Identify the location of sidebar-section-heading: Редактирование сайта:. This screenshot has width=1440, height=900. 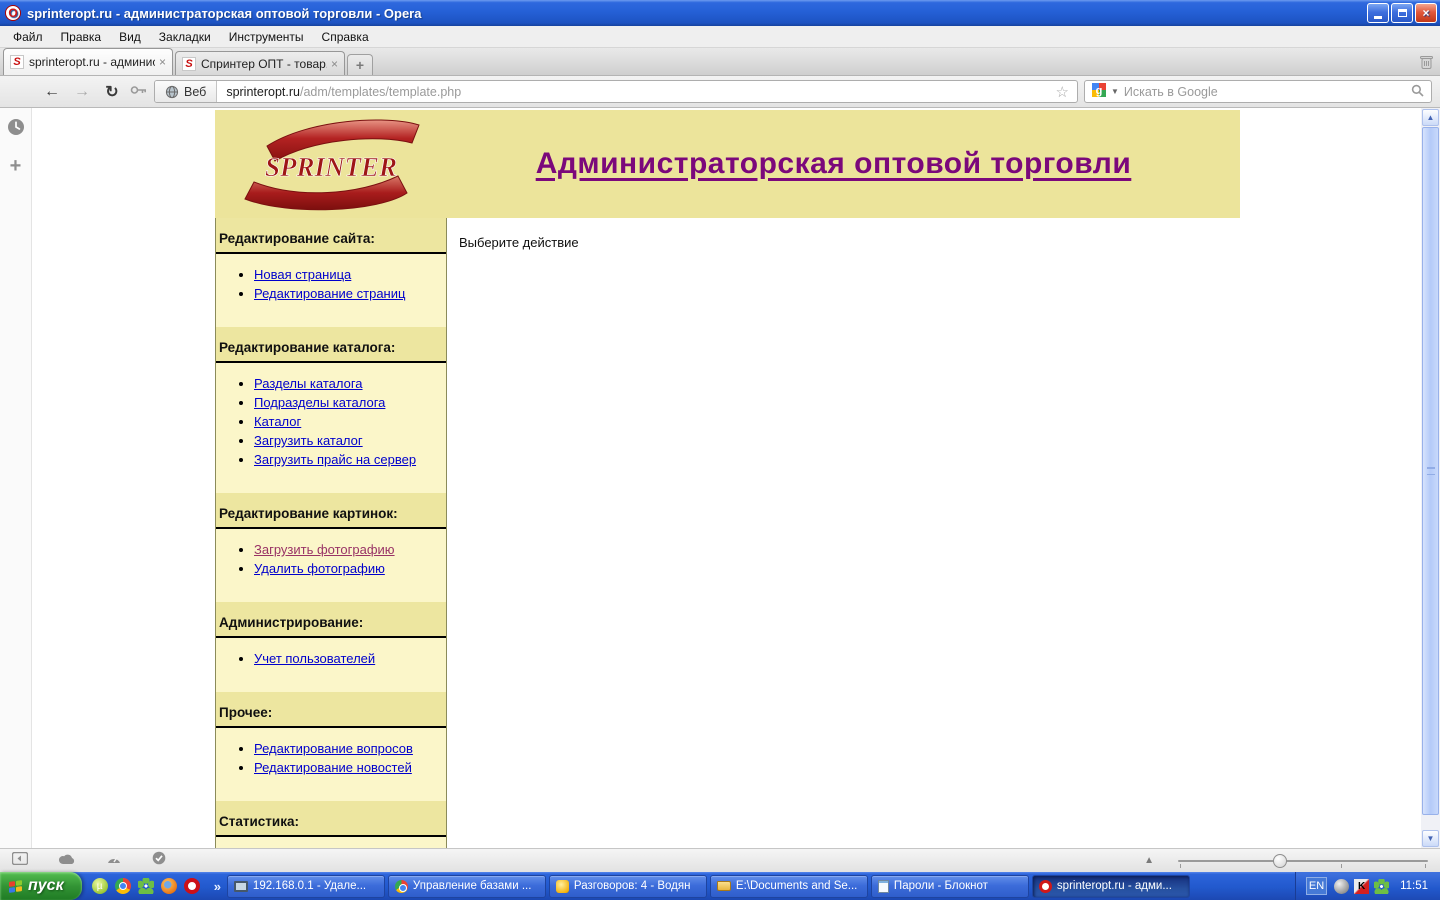
(297, 238).